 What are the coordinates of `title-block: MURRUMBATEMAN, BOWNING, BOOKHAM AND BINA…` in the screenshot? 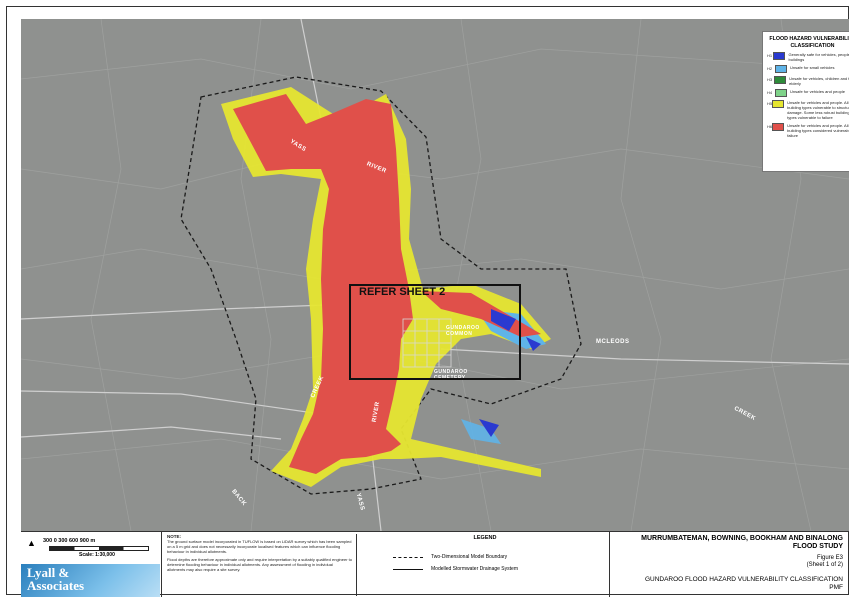 It's located at (731, 564).